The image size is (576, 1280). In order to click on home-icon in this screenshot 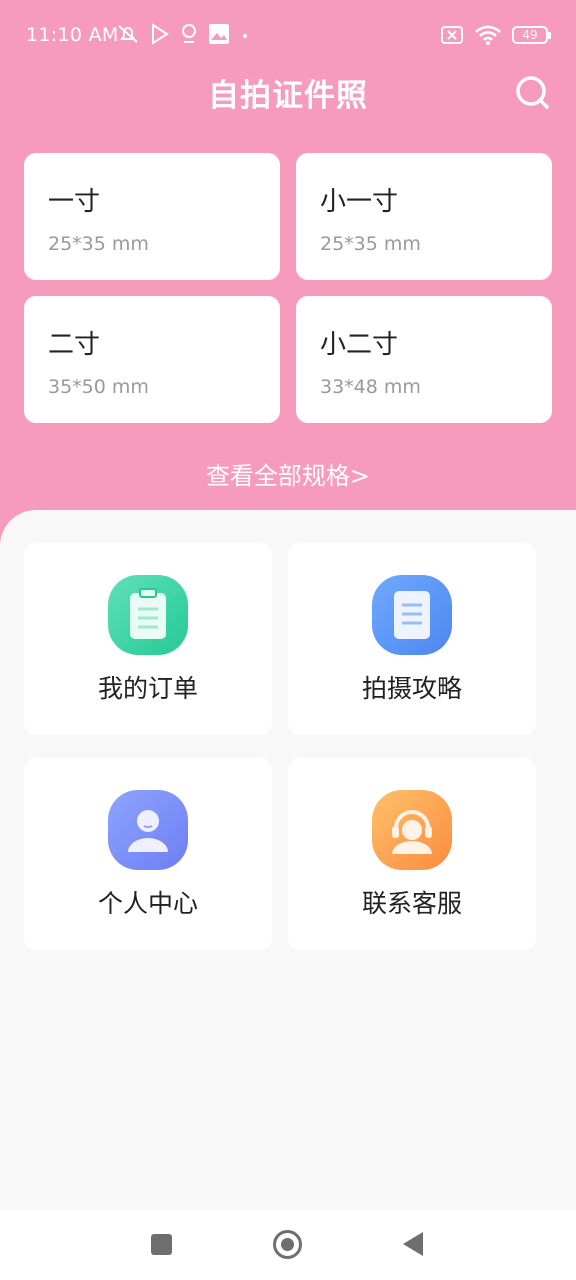, I will do `click(287, 1244)`.